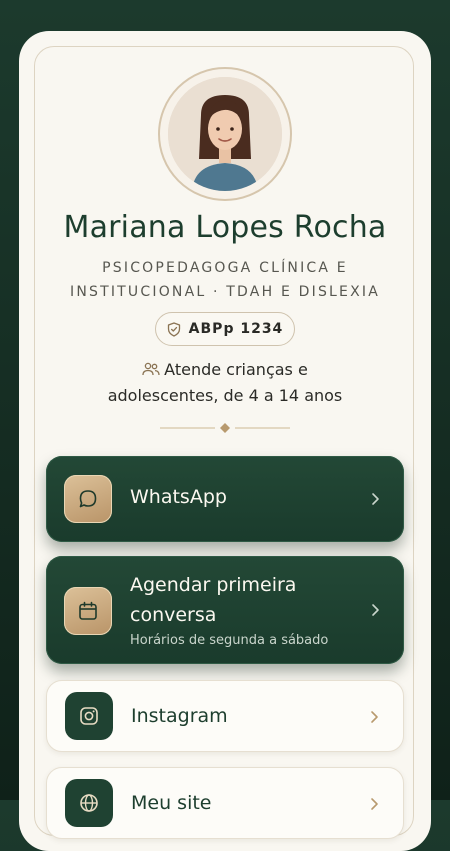 The image size is (450, 851). Describe the element at coordinates (225, 428) in the screenshot. I see `ornament-divider` at that location.